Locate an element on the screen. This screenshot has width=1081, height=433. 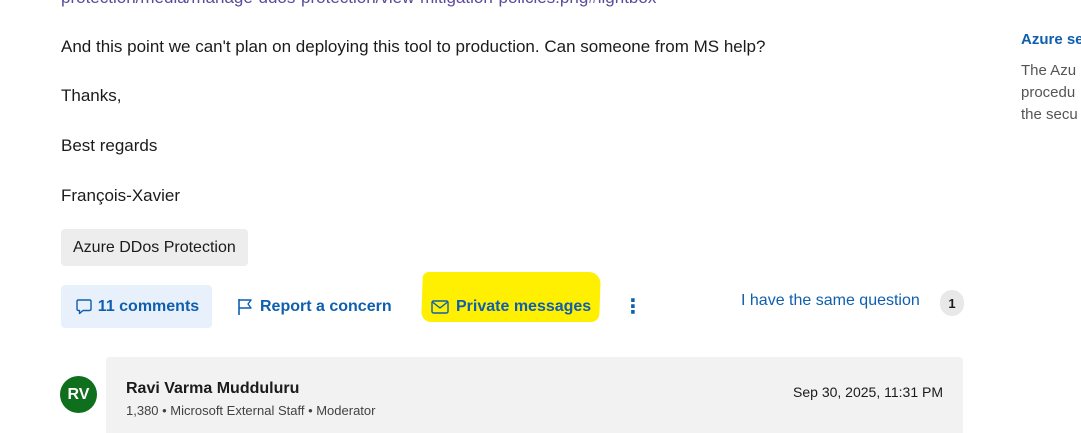
avatar: RV is located at coordinates (78, 394).